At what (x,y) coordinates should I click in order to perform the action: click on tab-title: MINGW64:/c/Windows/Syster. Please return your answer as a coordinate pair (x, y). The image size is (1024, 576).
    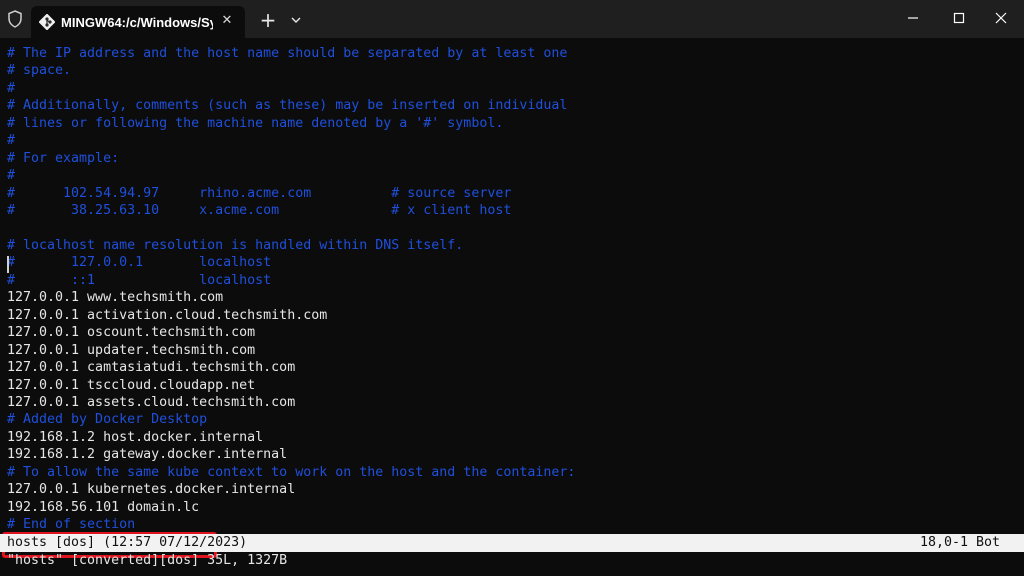
    Looking at the image, I should click on (137, 22).